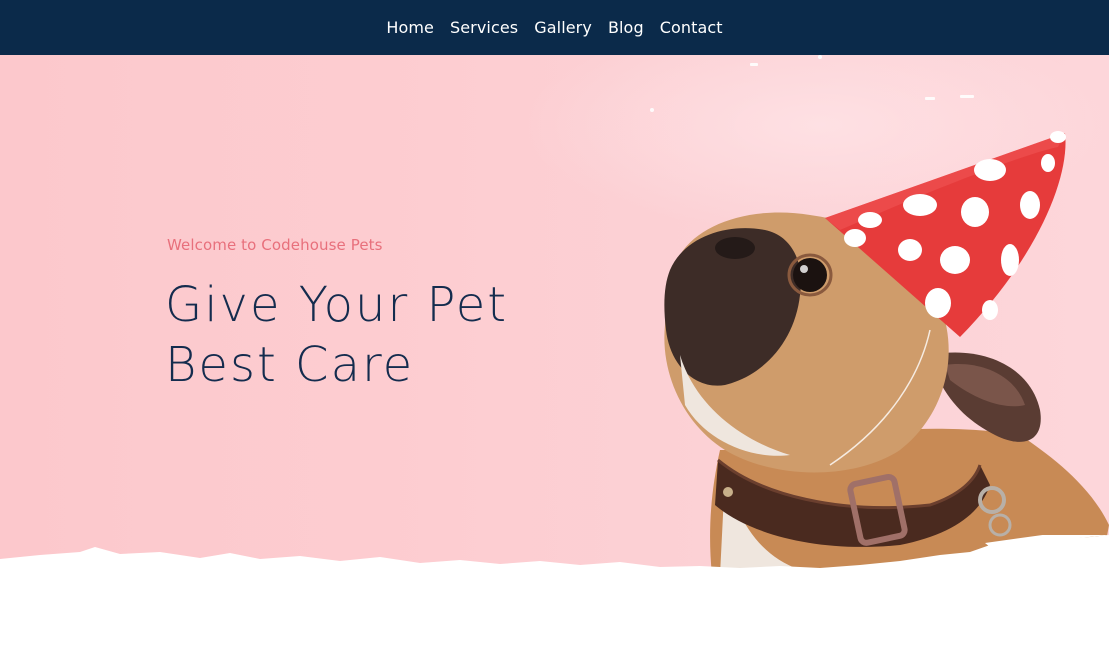  I want to click on nav-menu: Home Services Gallery Blog Contact, so click(554, 27).